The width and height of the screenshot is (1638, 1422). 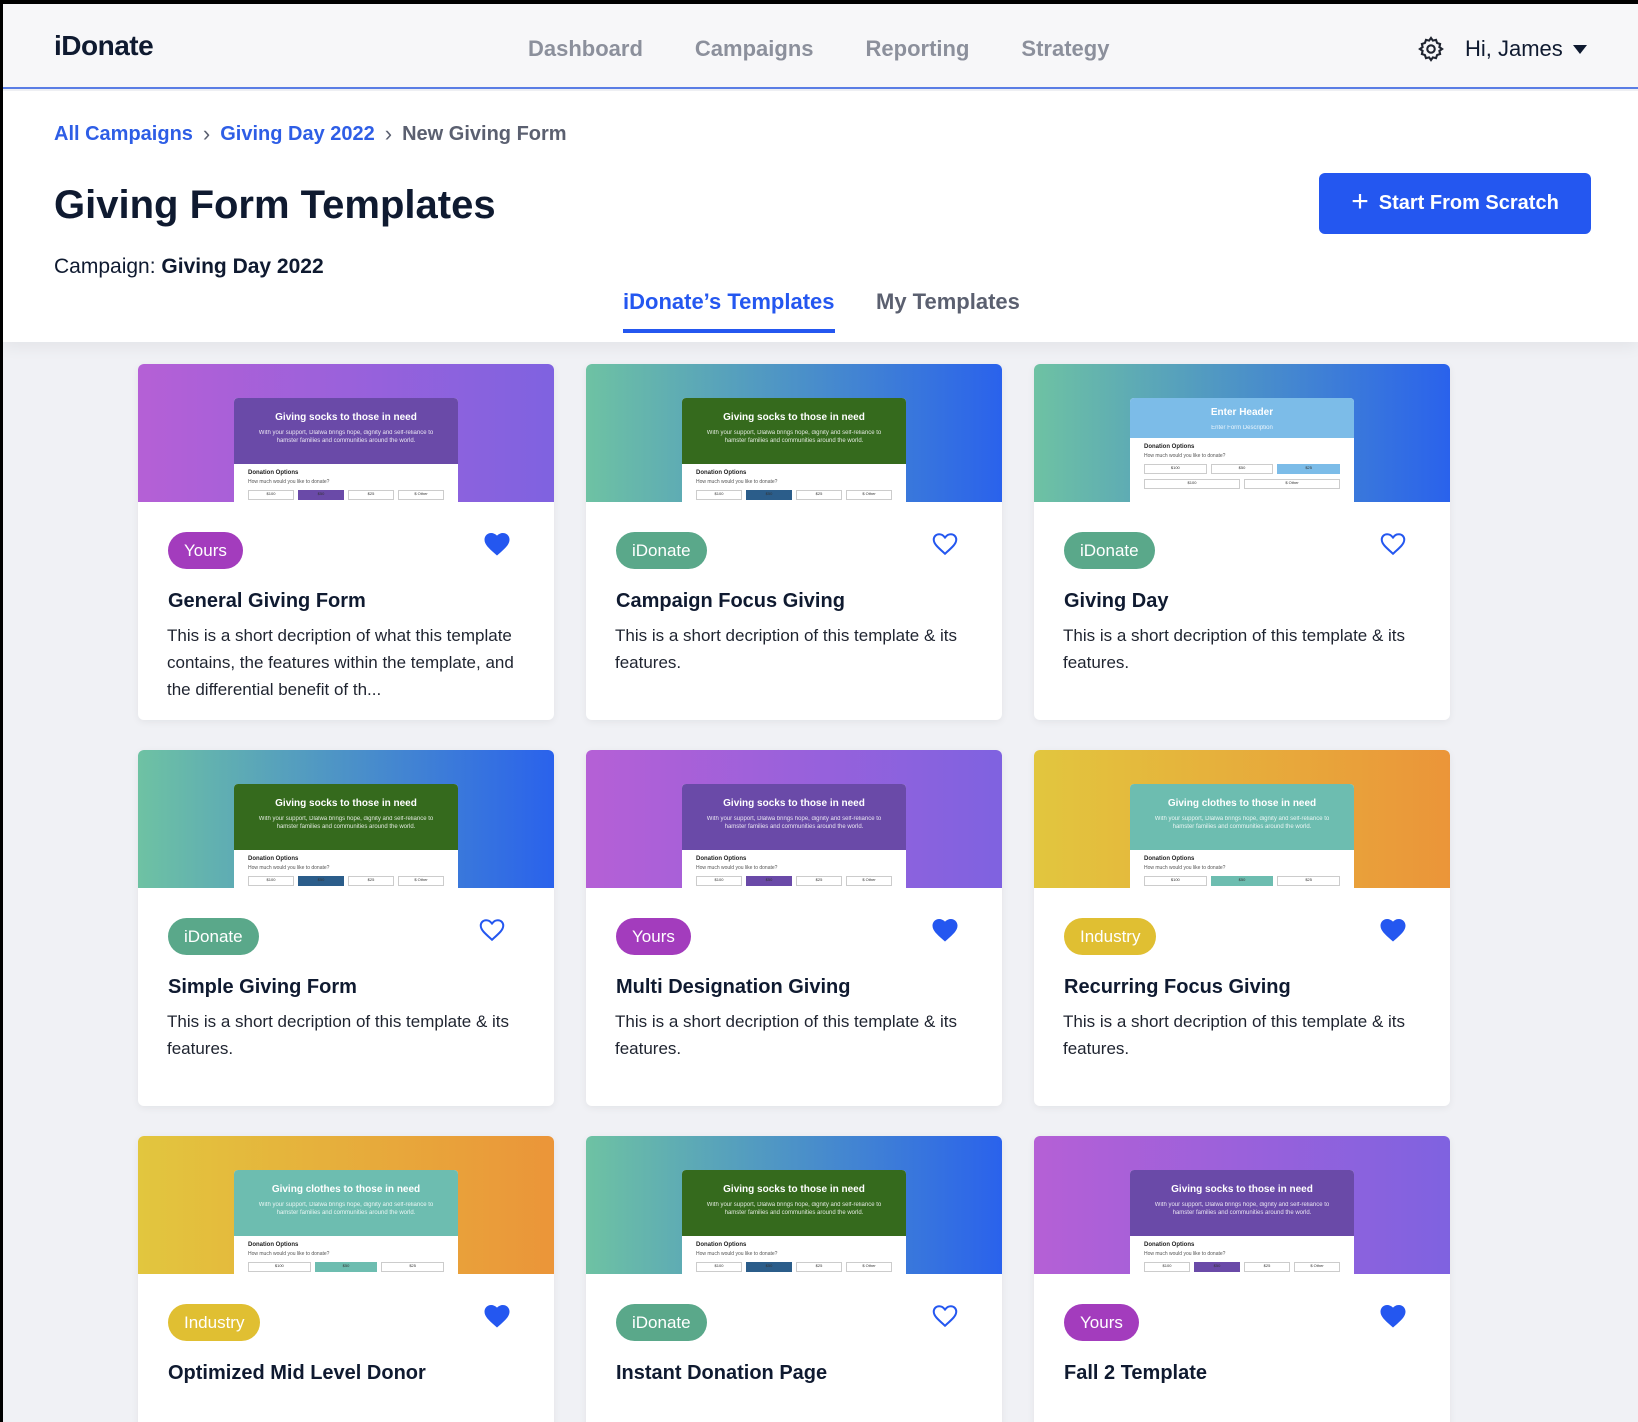 What do you see at coordinates (1242, 428) in the screenshot?
I see `preview-subtitle: Enter Form Description` at bounding box center [1242, 428].